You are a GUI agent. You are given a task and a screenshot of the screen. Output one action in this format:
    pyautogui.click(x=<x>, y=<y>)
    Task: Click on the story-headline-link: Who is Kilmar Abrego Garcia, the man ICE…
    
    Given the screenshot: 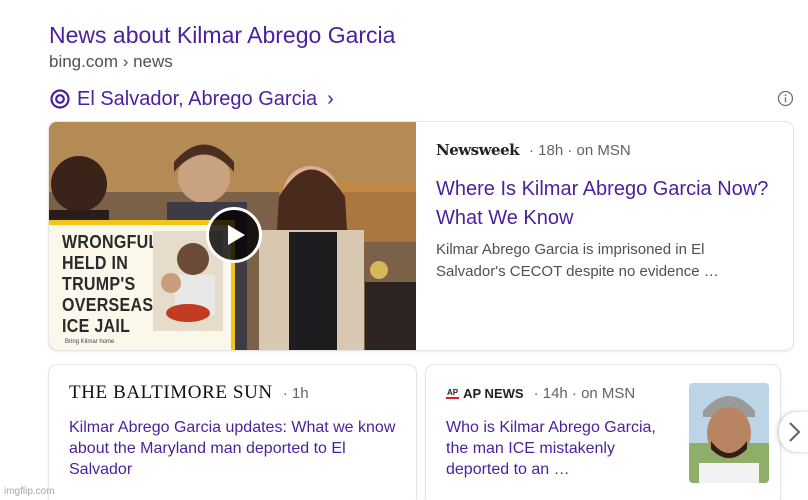 What is the action you would take?
    pyautogui.click(x=561, y=448)
    